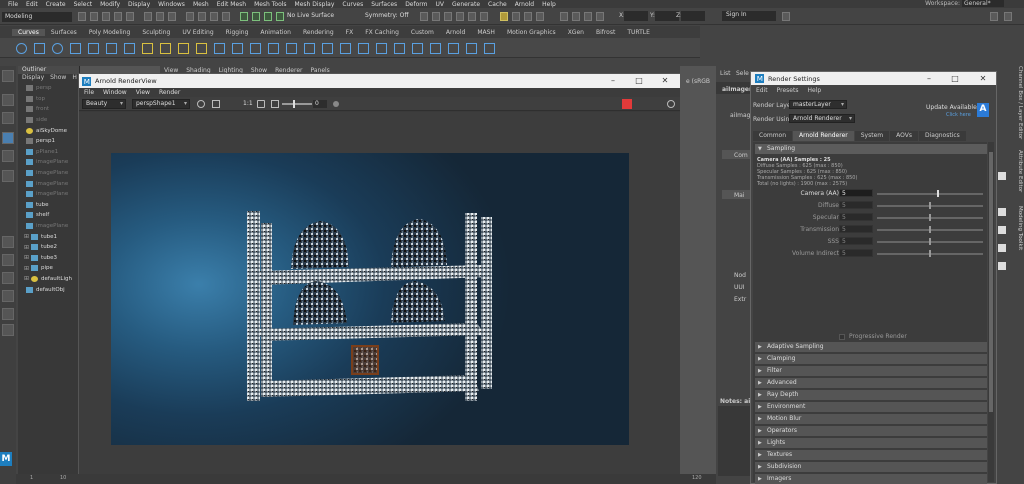 The image size is (1024, 484). I want to click on ae-list-menu: List, so click(725, 73).